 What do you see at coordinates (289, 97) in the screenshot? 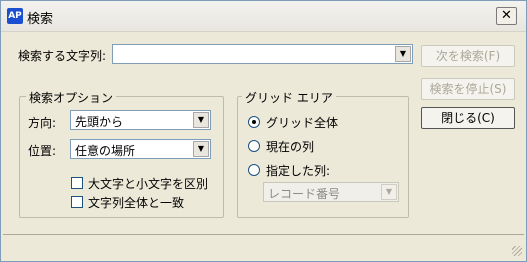
I see `grid-area-title: グリッド エリア` at bounding box center [289, 97].